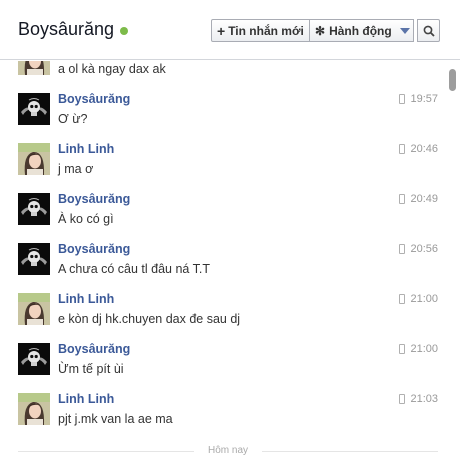  Describe the element at coordinates (124, 31) in the screenshot. I see `online-status-dot` at that location.